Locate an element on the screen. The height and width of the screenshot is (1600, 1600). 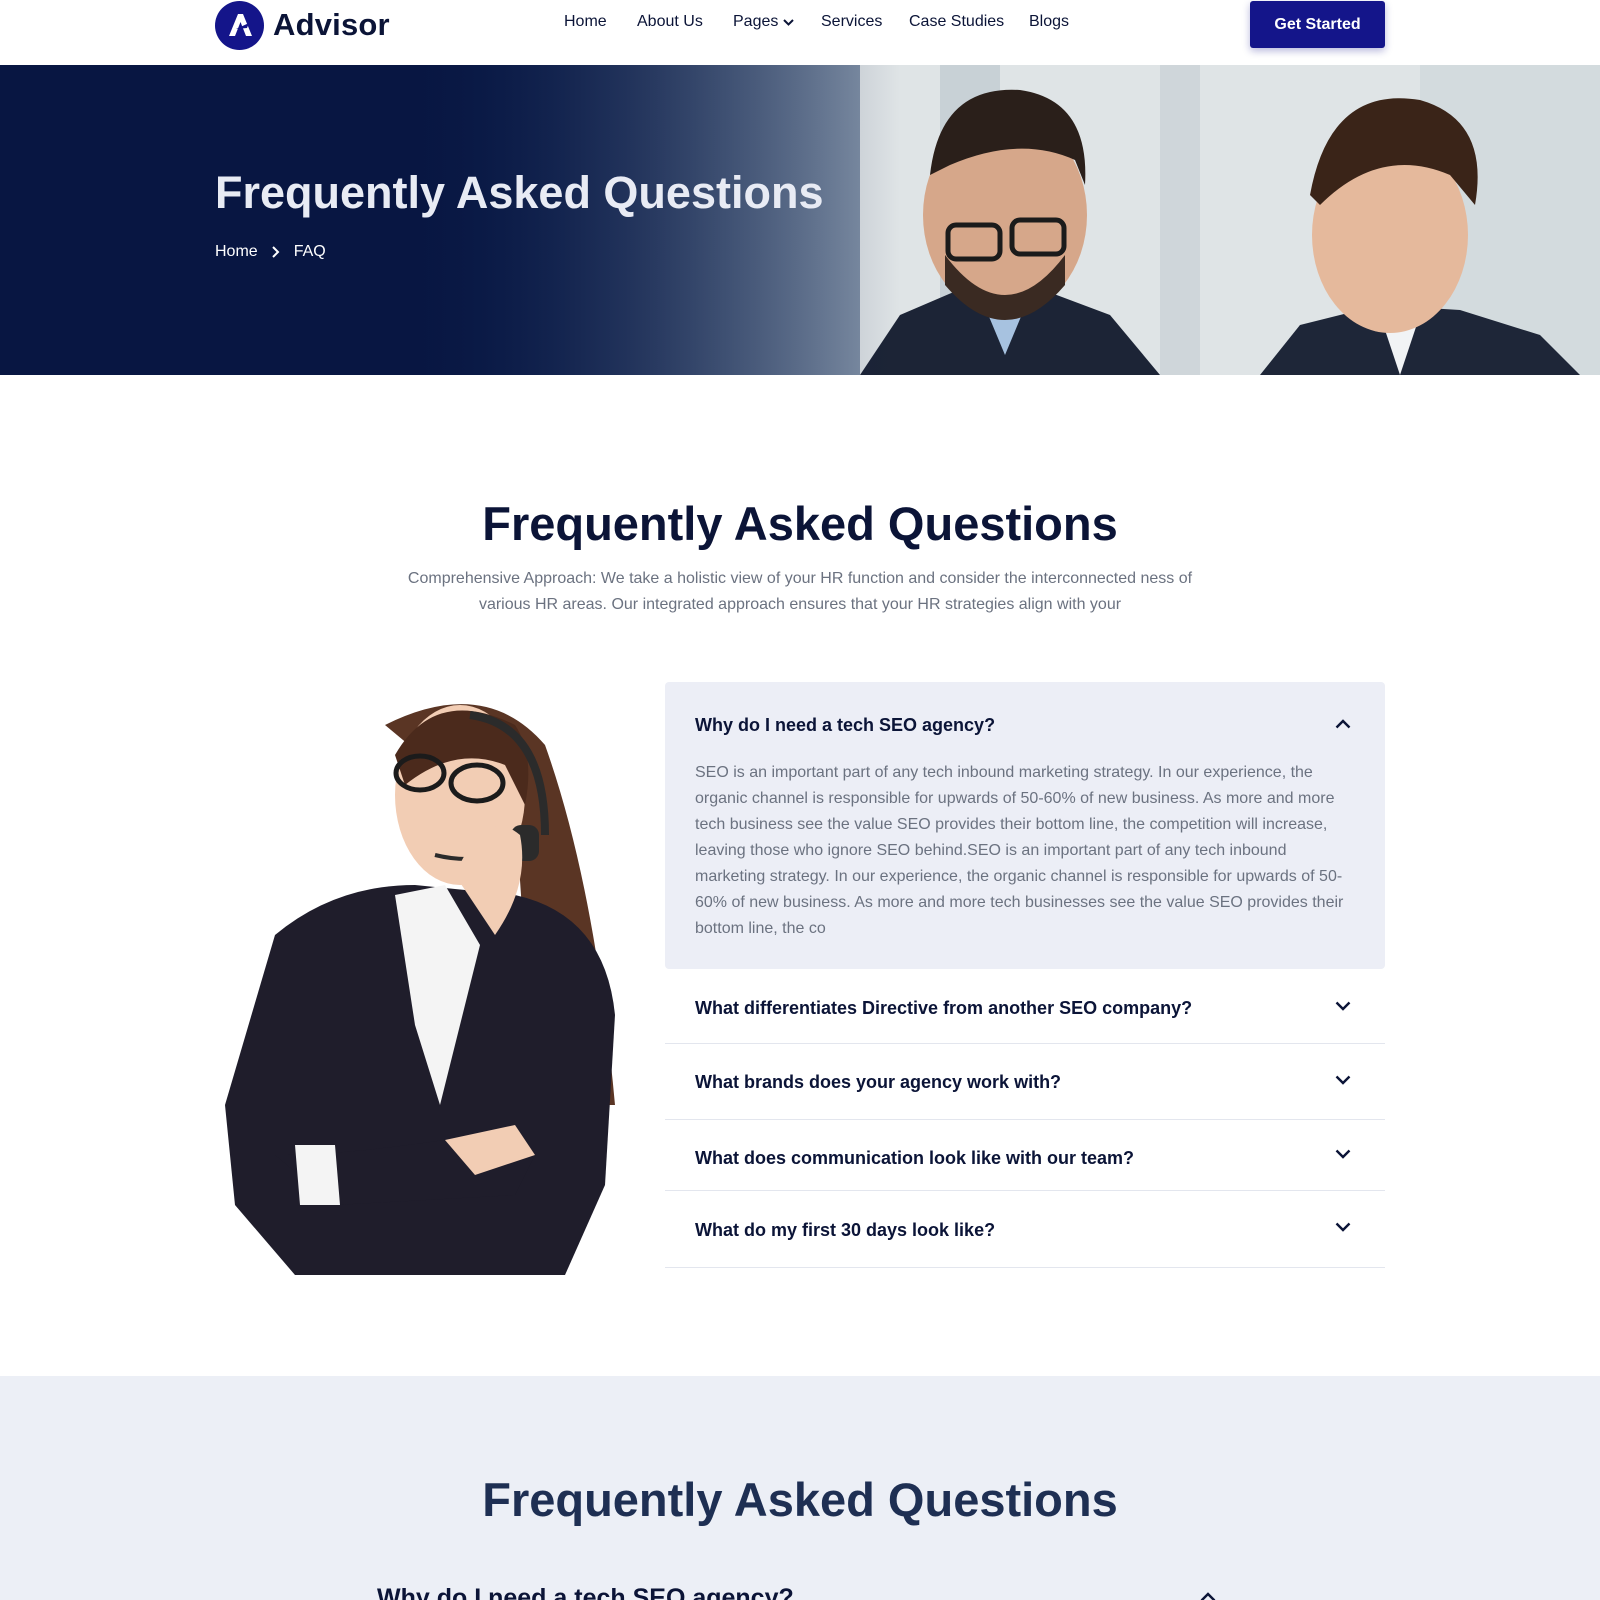
get-started-button: Get Started is located at coordinates (1317, 24).